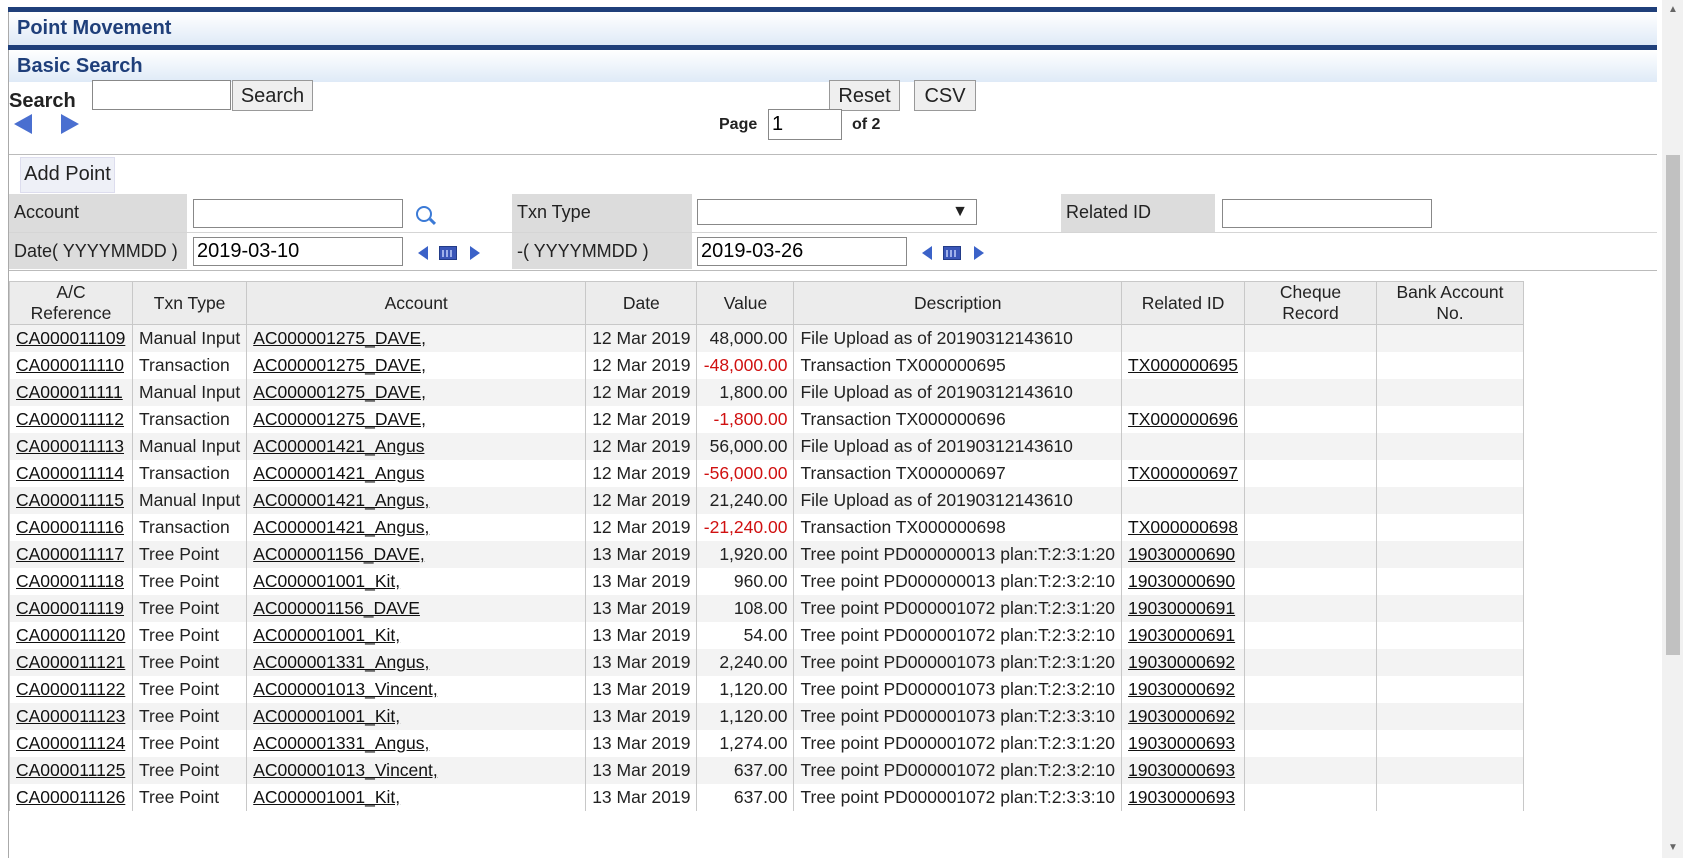  What do you see at coordinates (1183, 365) in the screenshot?
I see `related-id-link: TX000000695` at bounding box center [1183, 365].